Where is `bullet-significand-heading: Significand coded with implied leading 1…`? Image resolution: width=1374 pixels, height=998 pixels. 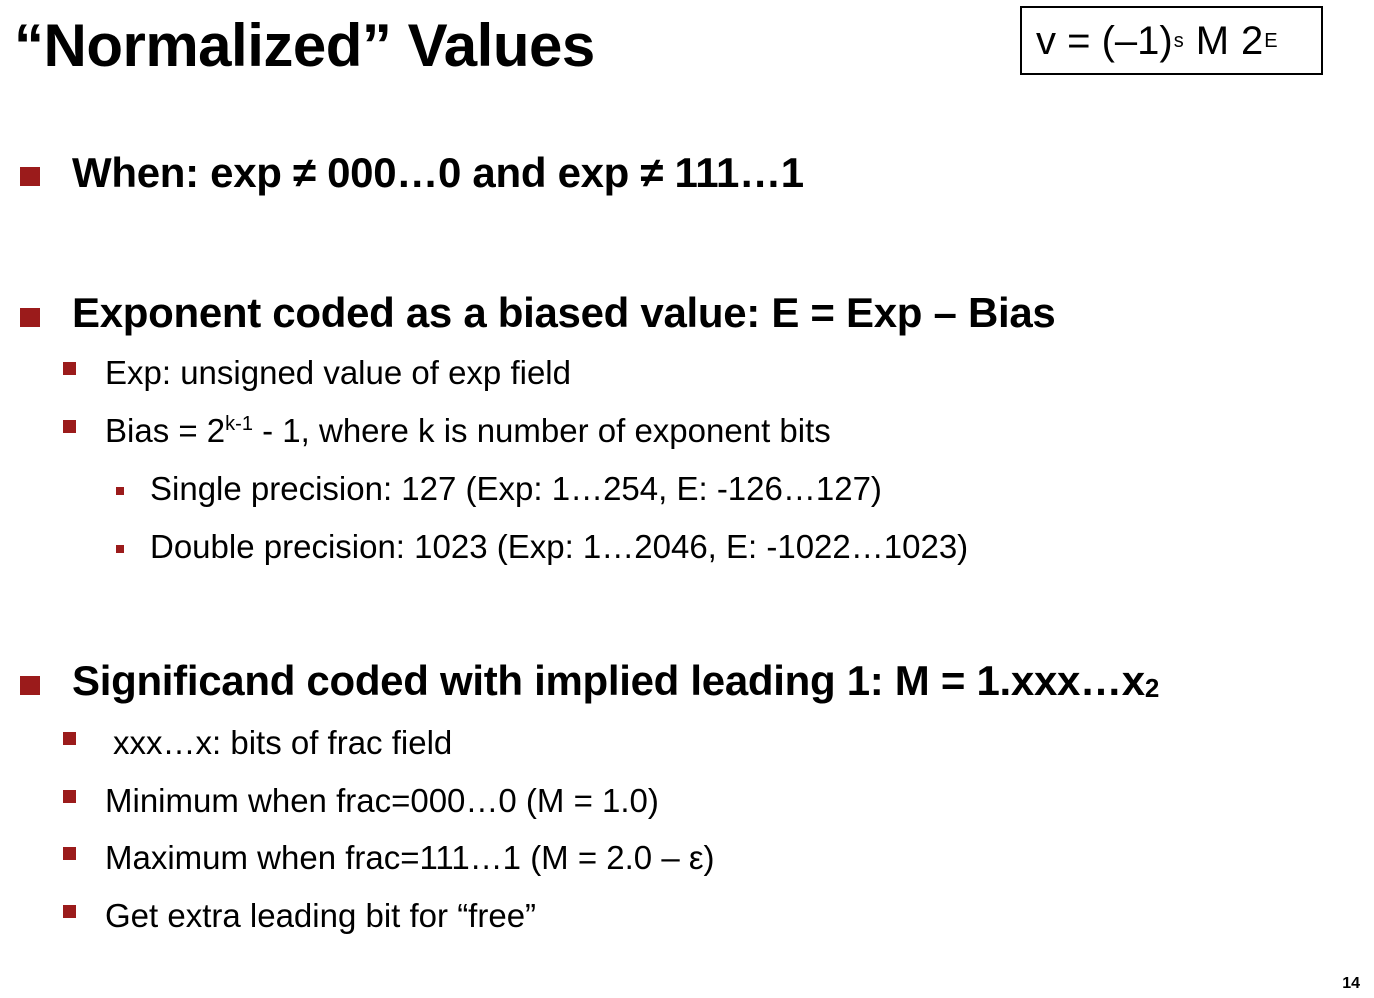
bullet-significand-heading: Significand coded with implied leading 1… is located at coordinates (615, 681).